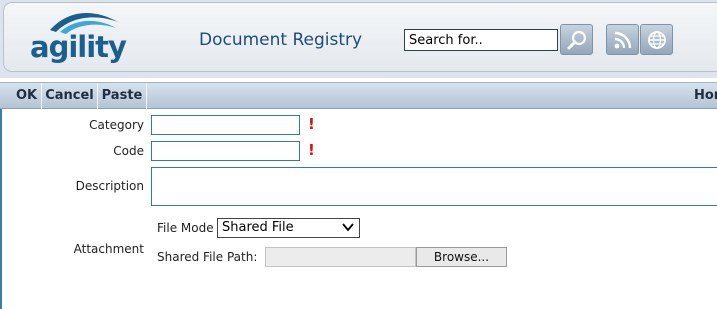  I want to click on globe-icon, so click(656, 39).